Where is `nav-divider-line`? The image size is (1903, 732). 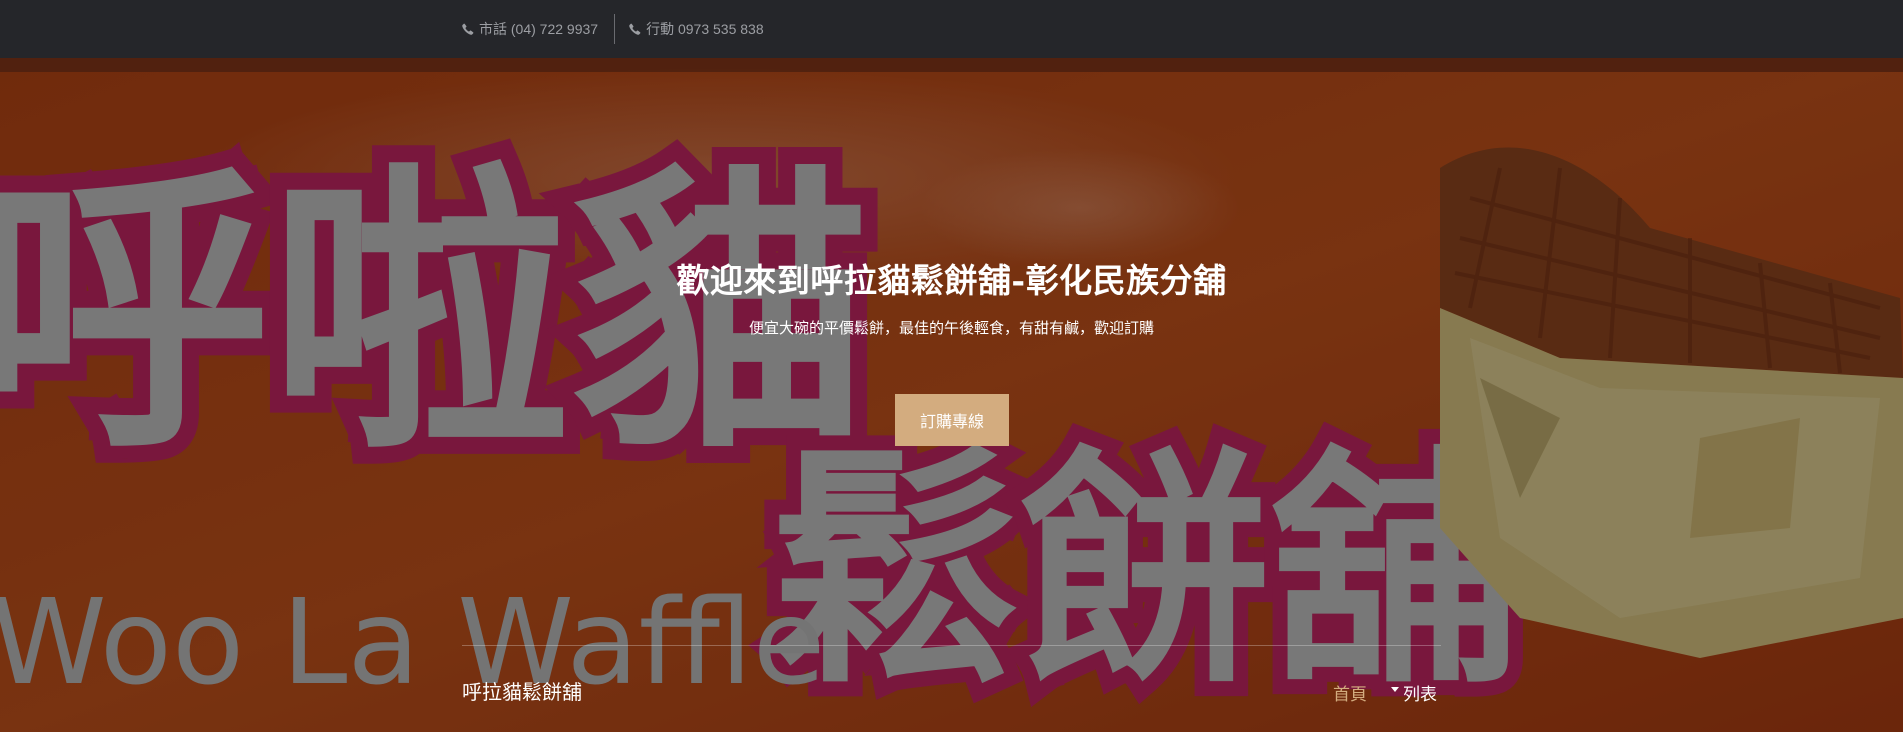
nav-divider-line is located at coordinates (951, 645).